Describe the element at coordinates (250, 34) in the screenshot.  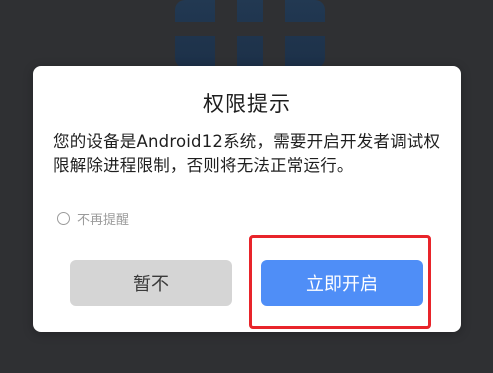
I see `background-app-logo` at that location.